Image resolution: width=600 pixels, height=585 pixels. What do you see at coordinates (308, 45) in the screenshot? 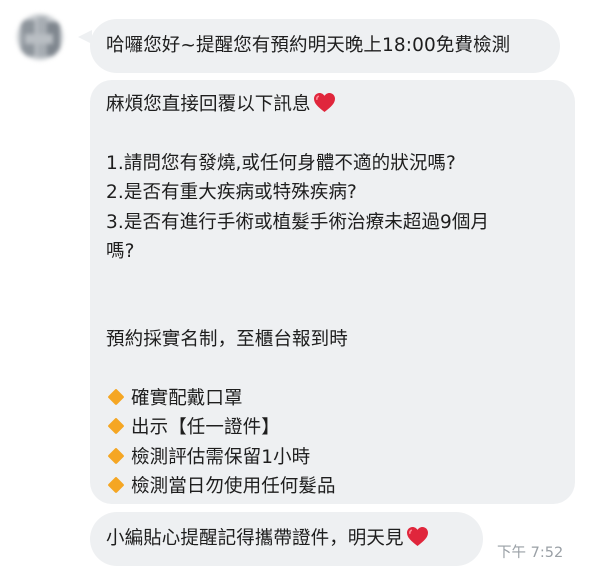
I see `message-text: 哈囉您好~提醒您有預約明天晚上18:00免費檢測` at bounding box center [308, 45].